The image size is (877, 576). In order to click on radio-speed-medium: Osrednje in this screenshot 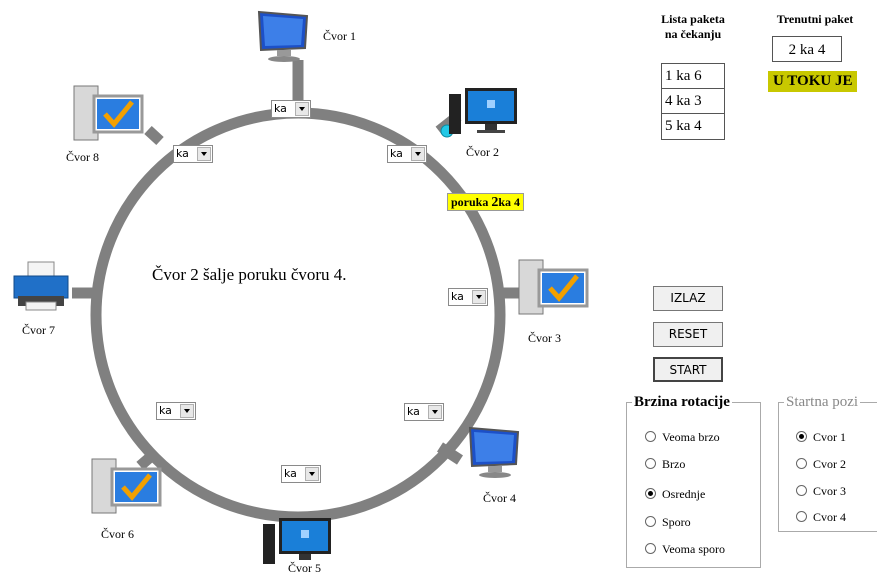, I will do `click(675, 494)`.